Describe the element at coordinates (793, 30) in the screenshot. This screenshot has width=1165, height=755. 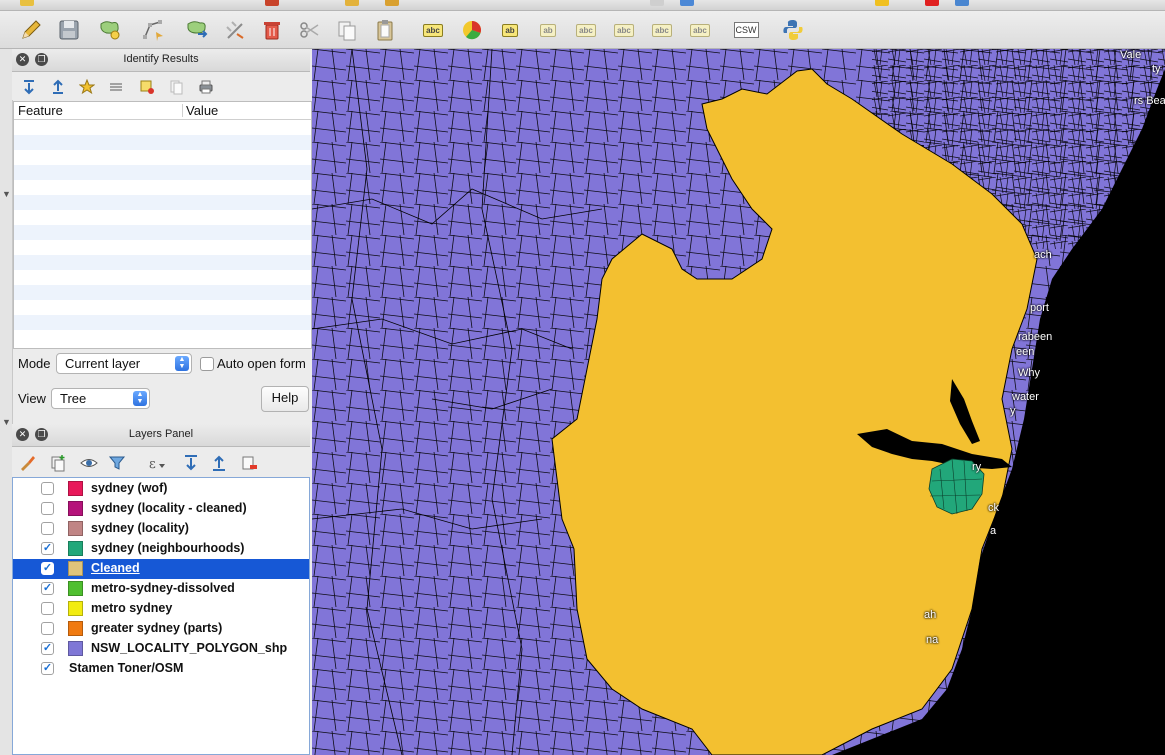
I see `python-console-icon` at that location.